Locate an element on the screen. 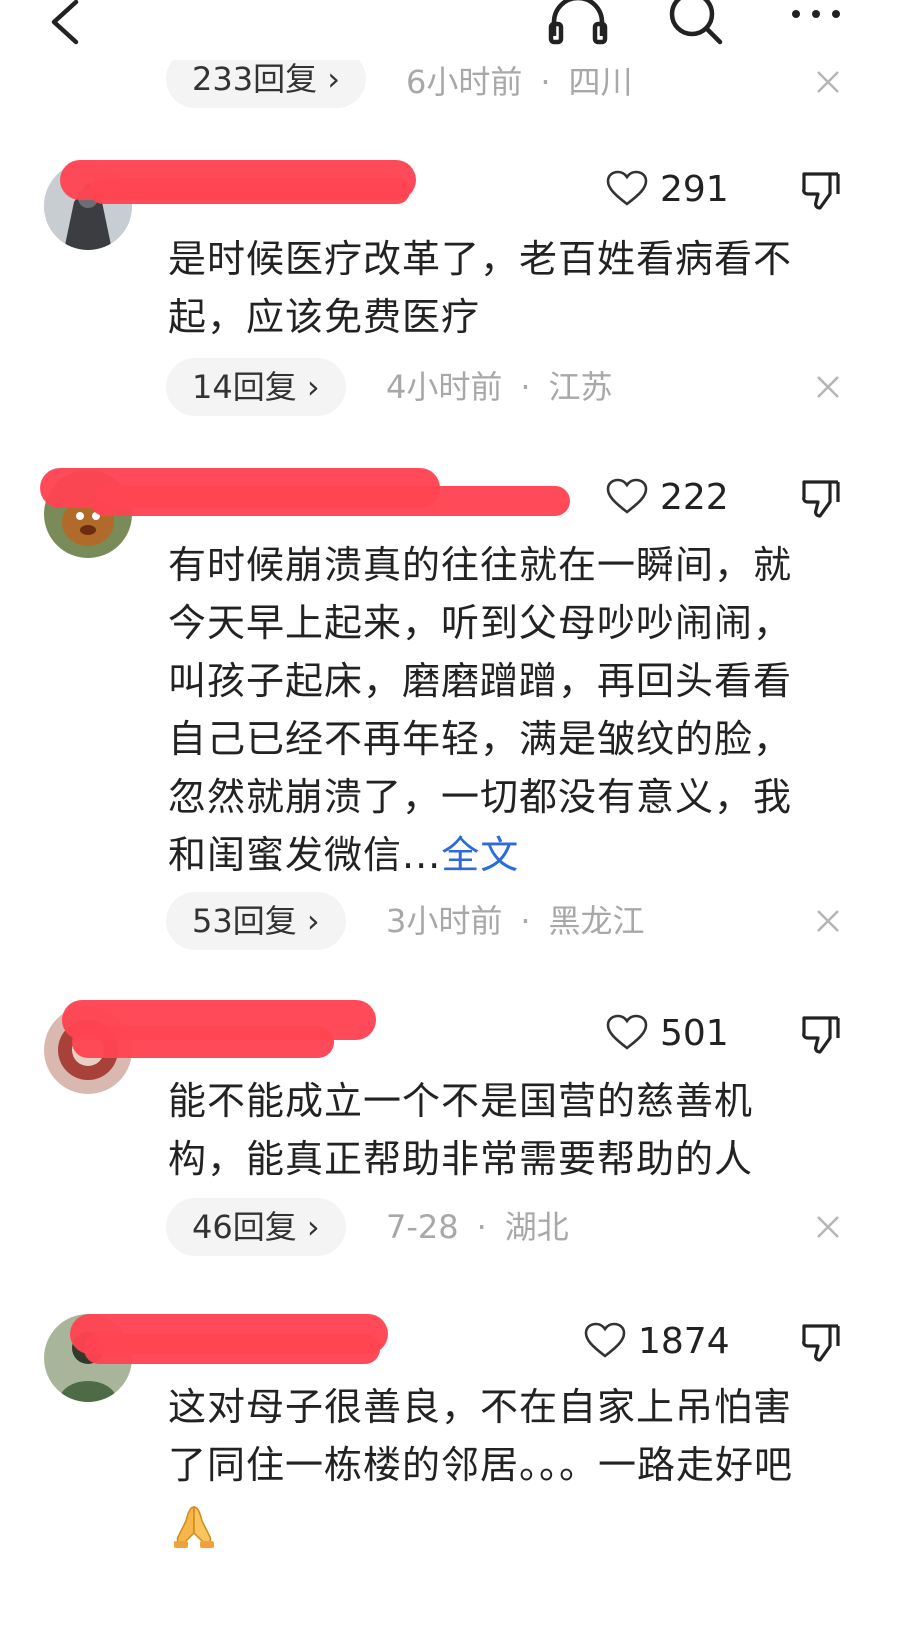 This screenshot has height=1629, width=916. comment-text: 是时候医疗改革了，老百姓看病看不起，应该免费医疗 is located at coordinates (493, 288).